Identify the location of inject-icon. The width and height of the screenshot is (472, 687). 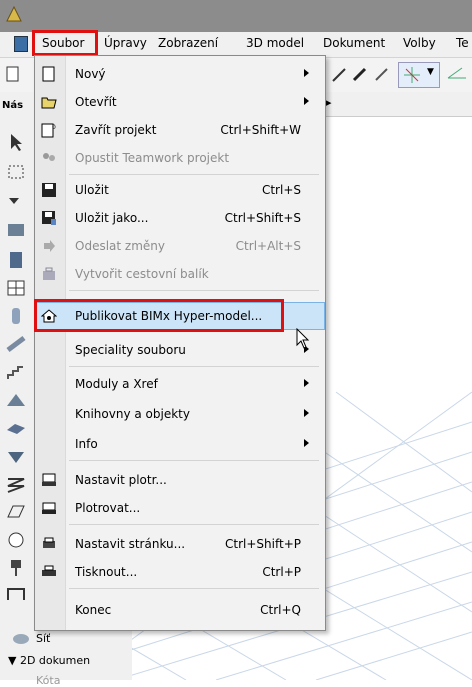
(382, 74).